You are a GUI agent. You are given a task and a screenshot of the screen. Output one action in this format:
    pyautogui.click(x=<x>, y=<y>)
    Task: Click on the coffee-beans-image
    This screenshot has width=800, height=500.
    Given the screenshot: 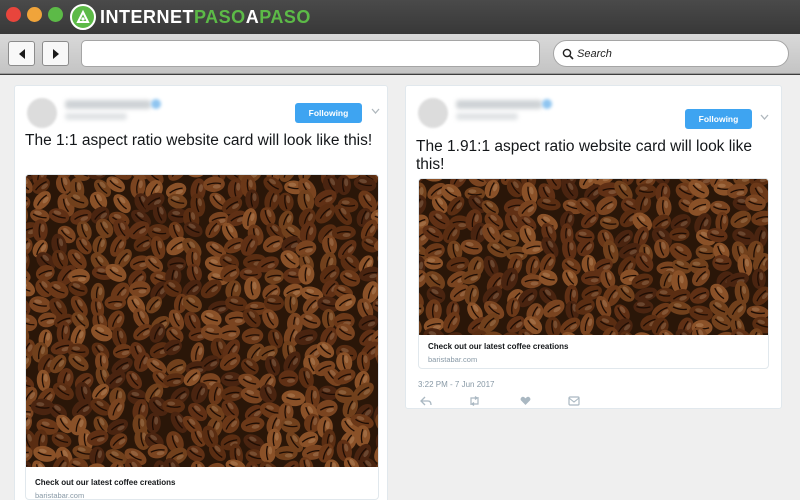 What is the action you would take?
    pyautogui.click(x=593, y=257)
    